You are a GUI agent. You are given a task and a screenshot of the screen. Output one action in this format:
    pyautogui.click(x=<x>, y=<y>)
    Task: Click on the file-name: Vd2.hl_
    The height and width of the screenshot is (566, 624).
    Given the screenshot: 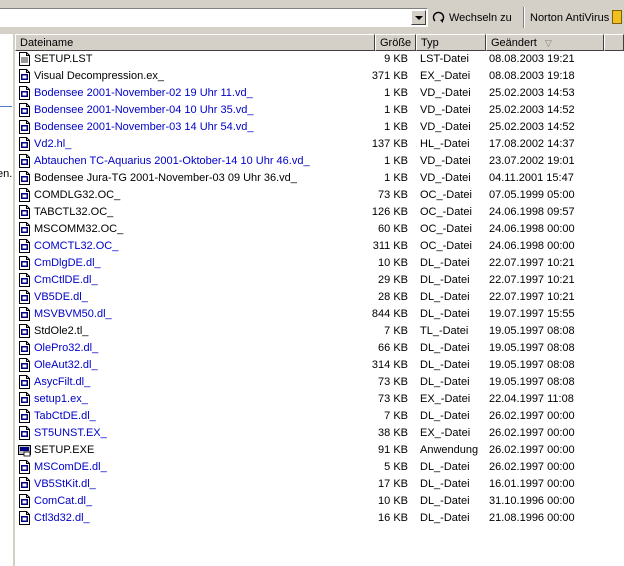 What is the action you would take?
    pyautogui.click(x=53, y=144)
    